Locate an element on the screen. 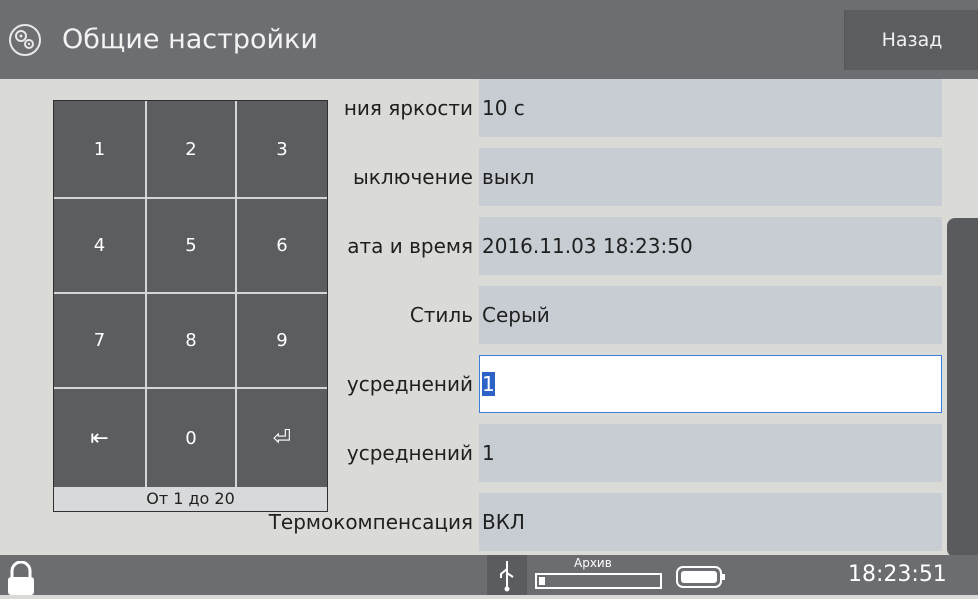 This screenshot has width=978, height=599. key-6: 6 is located at coordinates (282, 246).